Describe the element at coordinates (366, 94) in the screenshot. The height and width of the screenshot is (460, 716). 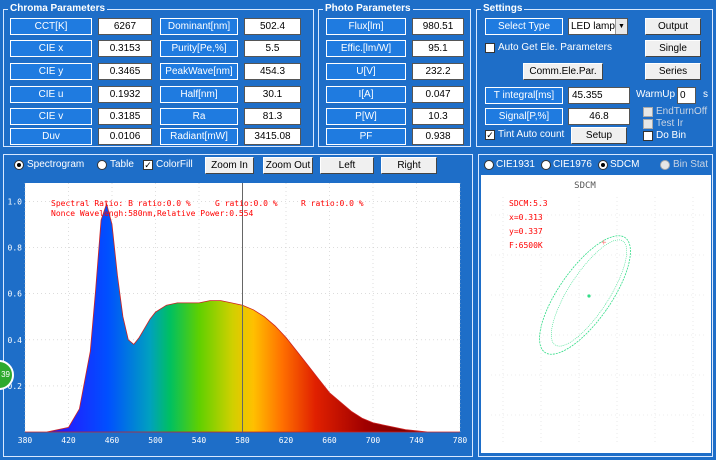
I see `photo-label-3: I[A]` at that location.